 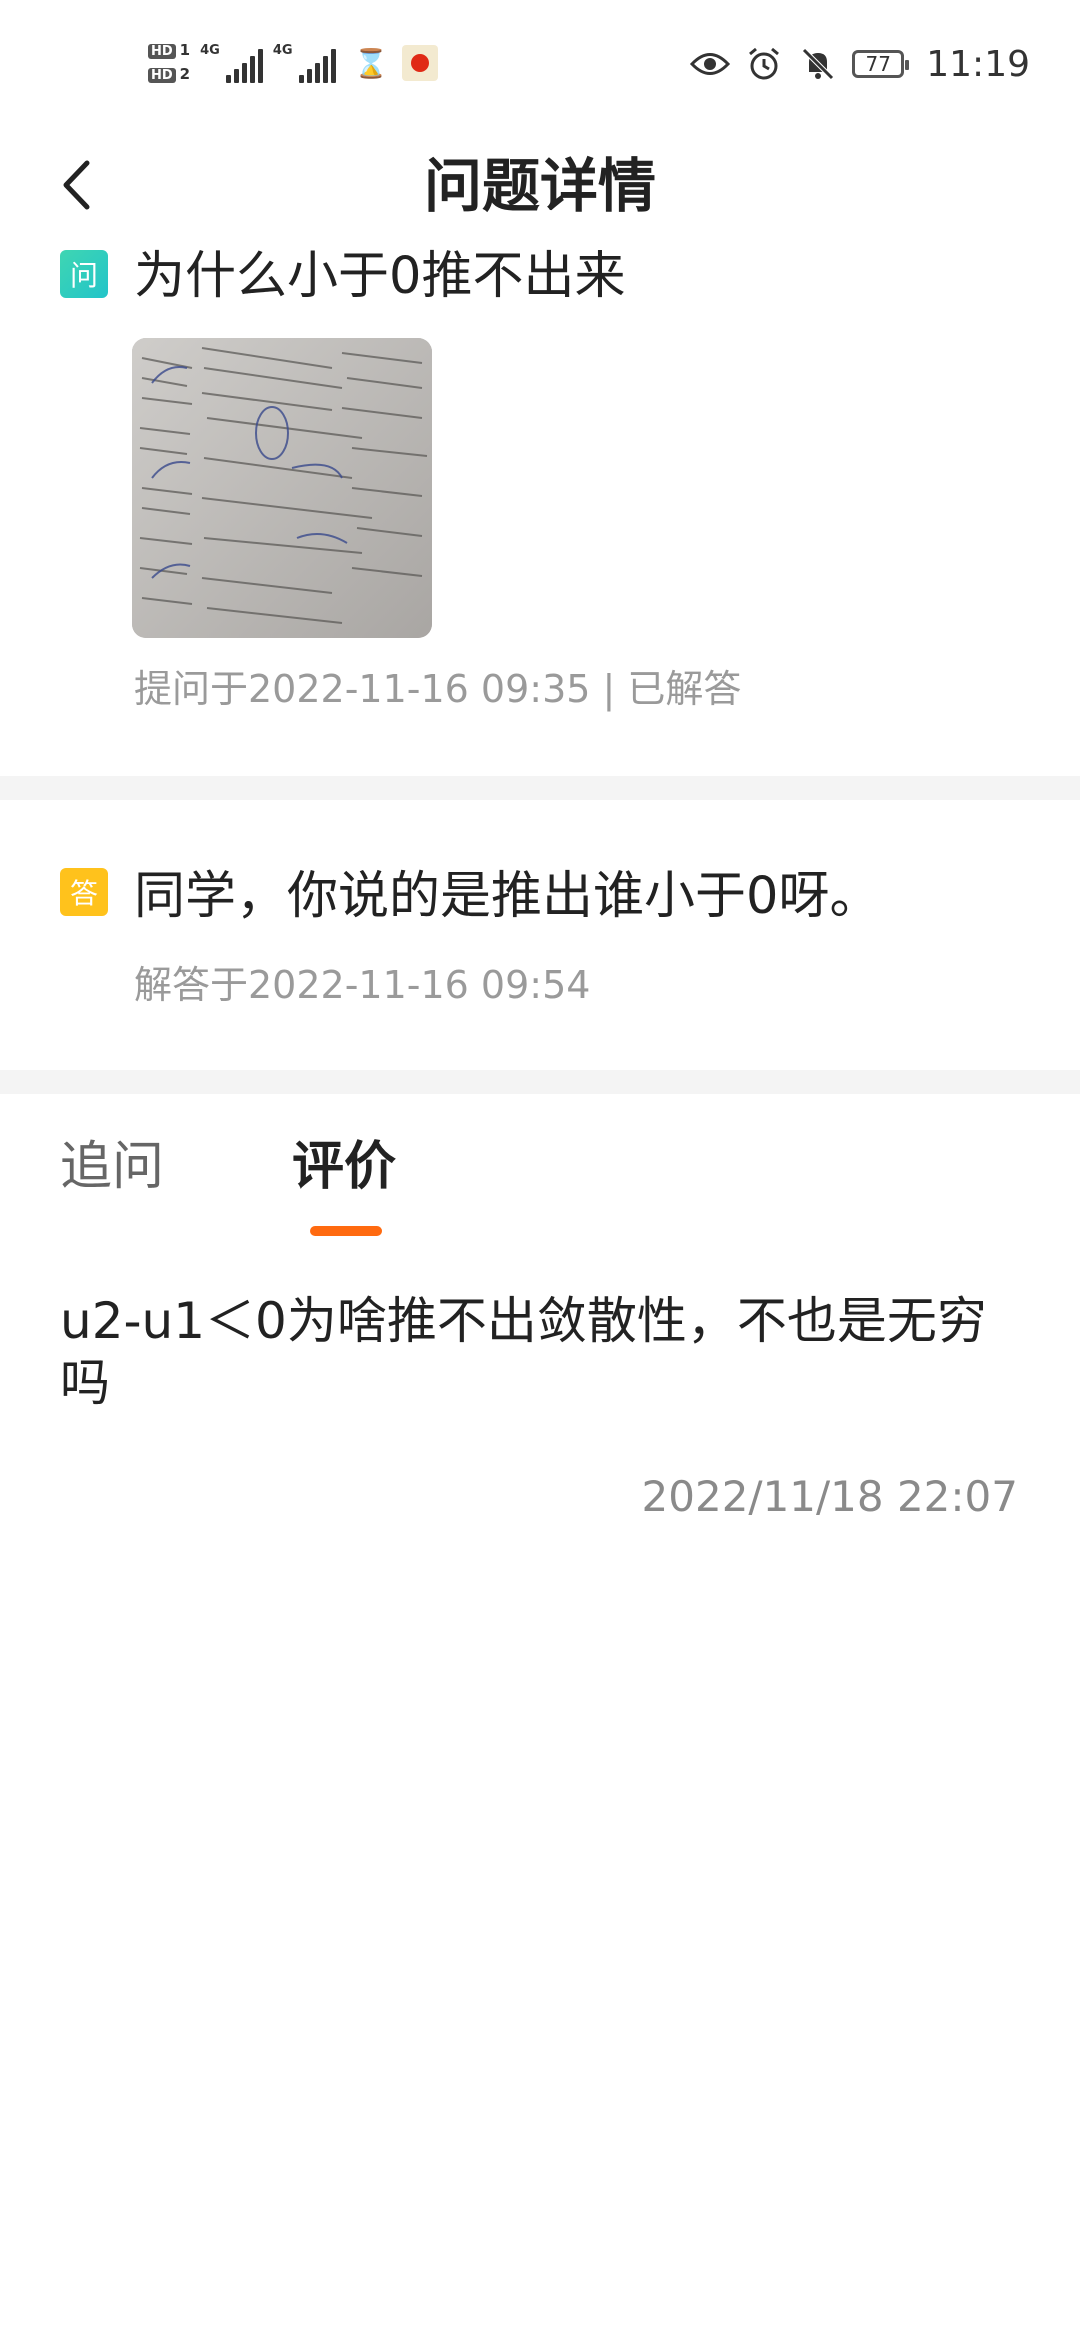 What do you see at coordinates (438, 689) in the screenshot?
I see `question-meta: 提问于2022-11-16 09:35 | 已解答` at bounding box center [438, 689].